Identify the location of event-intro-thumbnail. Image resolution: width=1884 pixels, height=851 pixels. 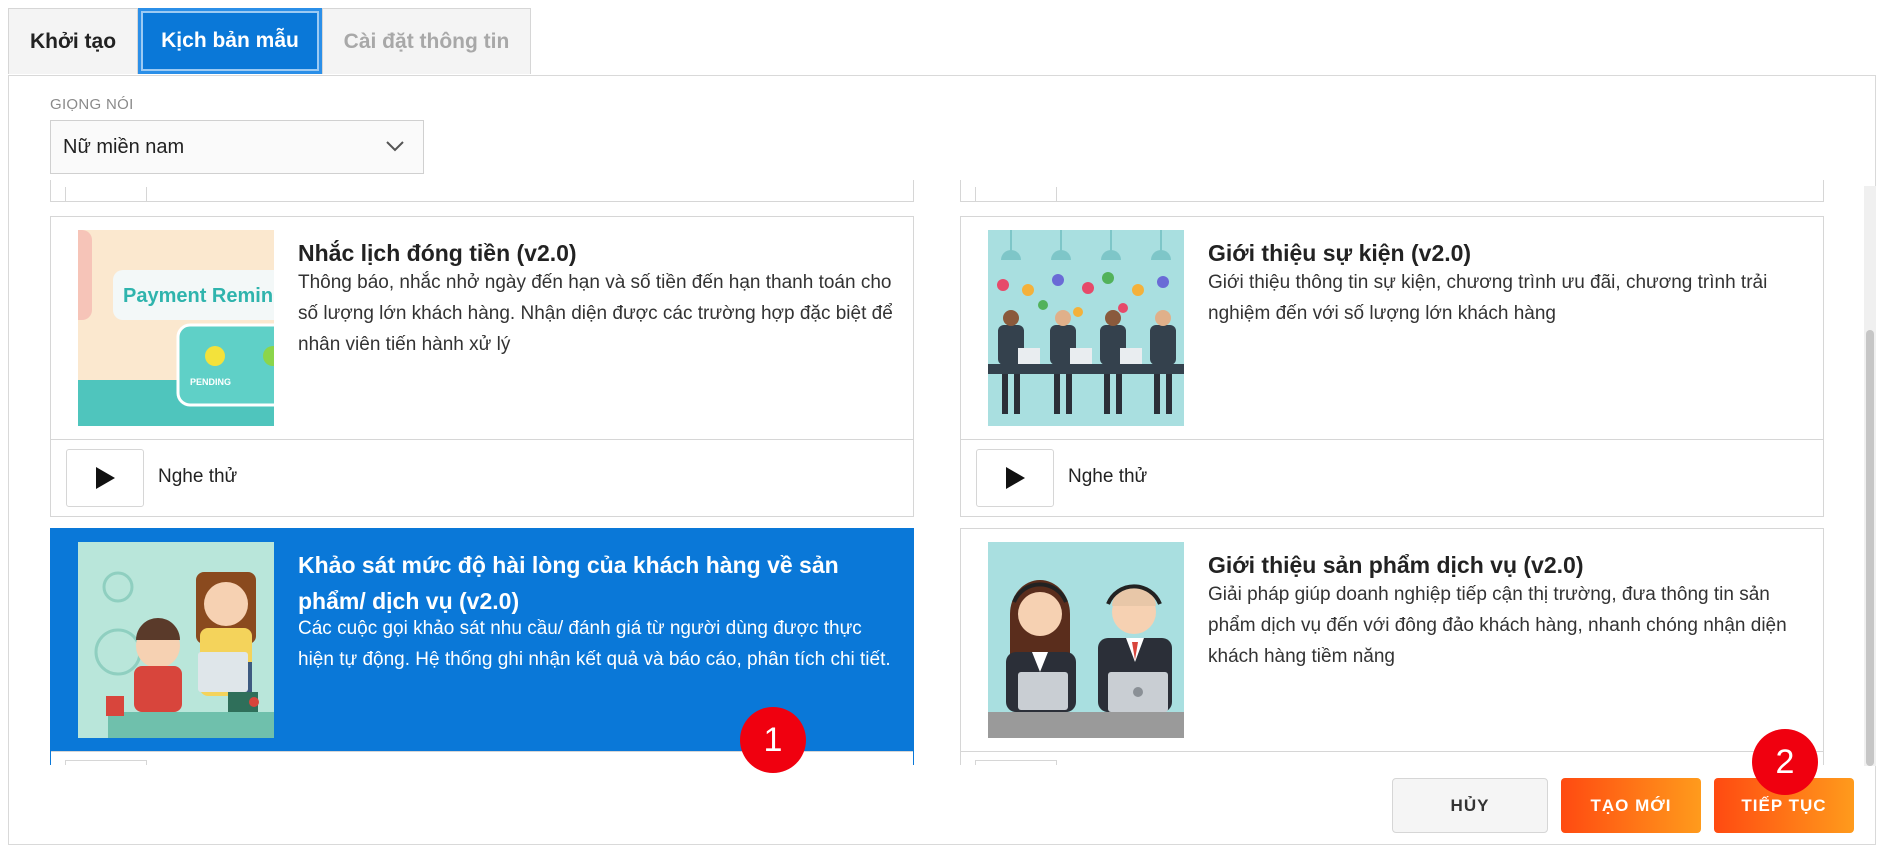
(1086, 328).